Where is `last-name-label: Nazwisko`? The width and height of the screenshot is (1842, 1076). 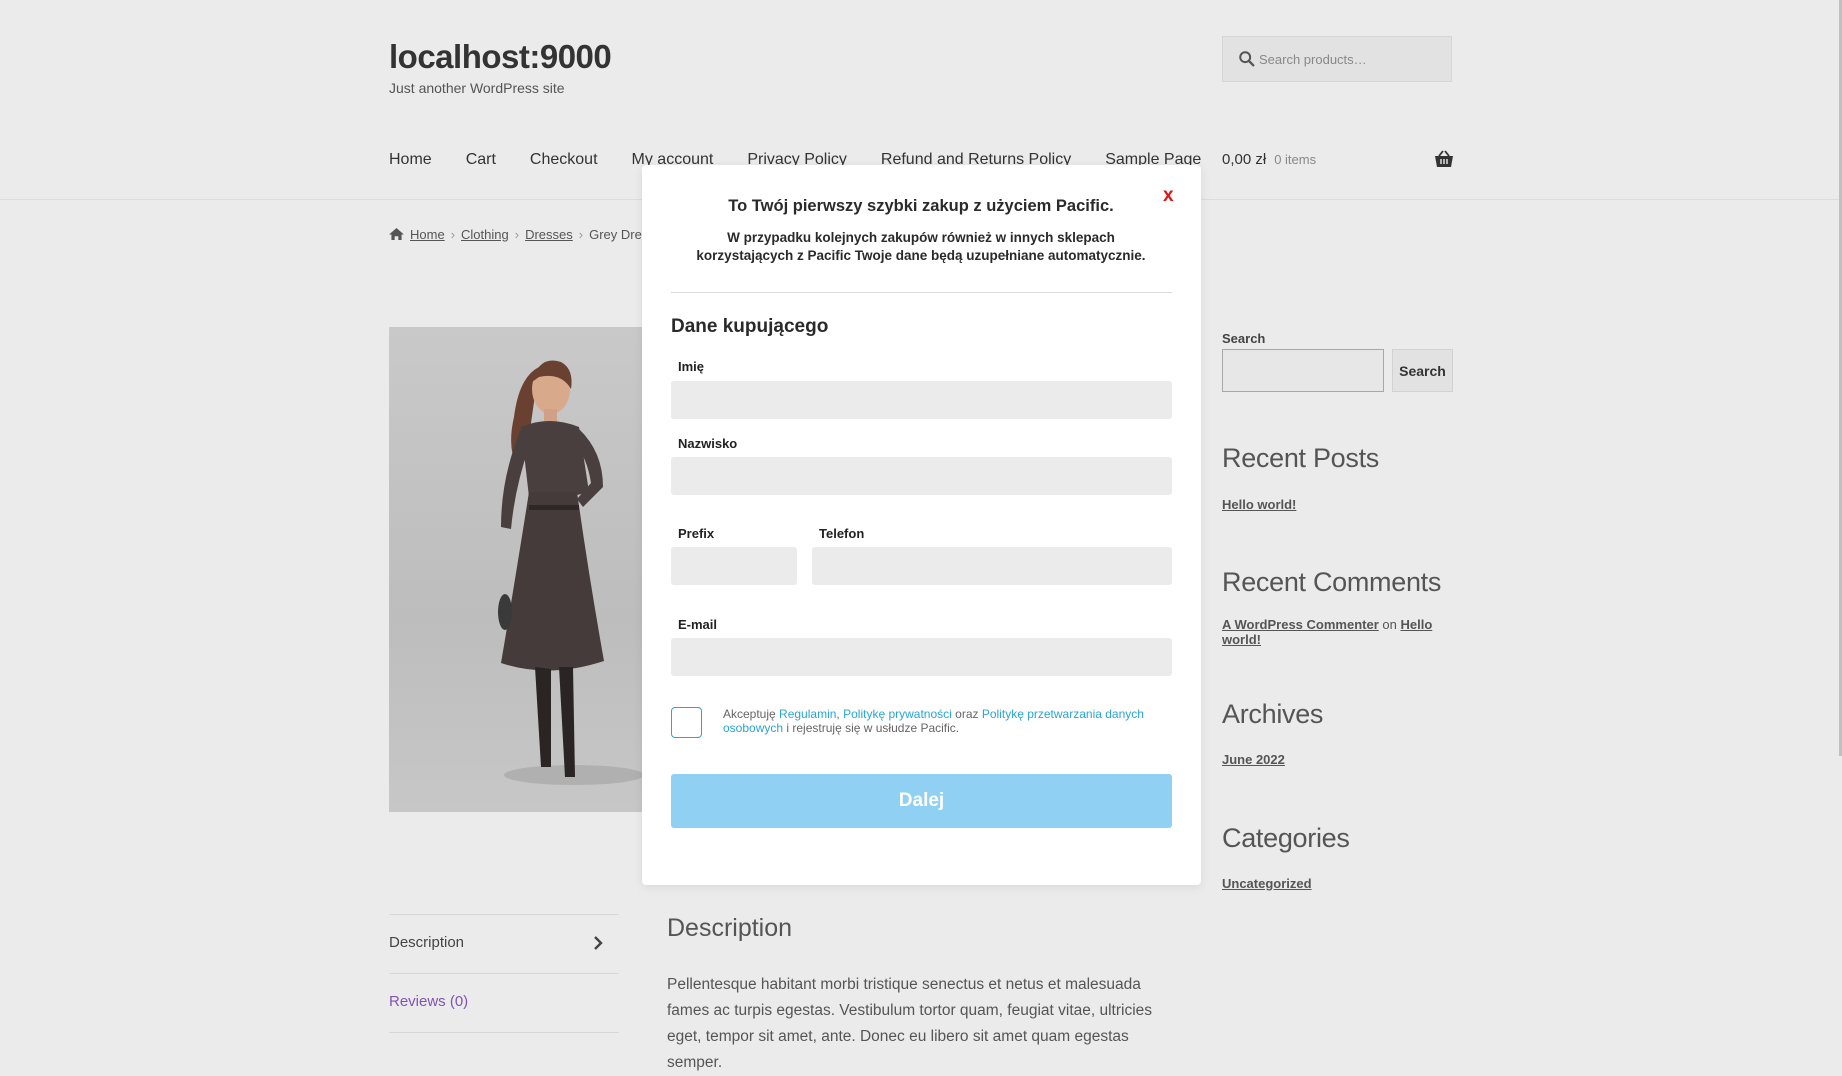
last-name-label: Nazwisko is located at coordinates (708, 443).